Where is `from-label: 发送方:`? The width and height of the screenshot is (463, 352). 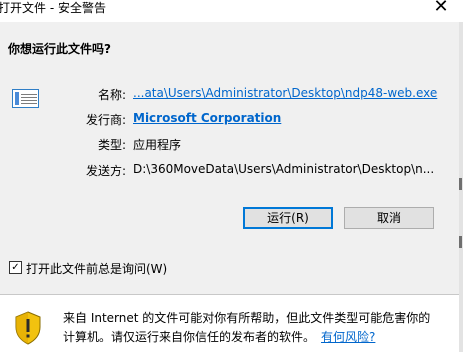 from-label: 发送方: is located at coordinates (105, 171).